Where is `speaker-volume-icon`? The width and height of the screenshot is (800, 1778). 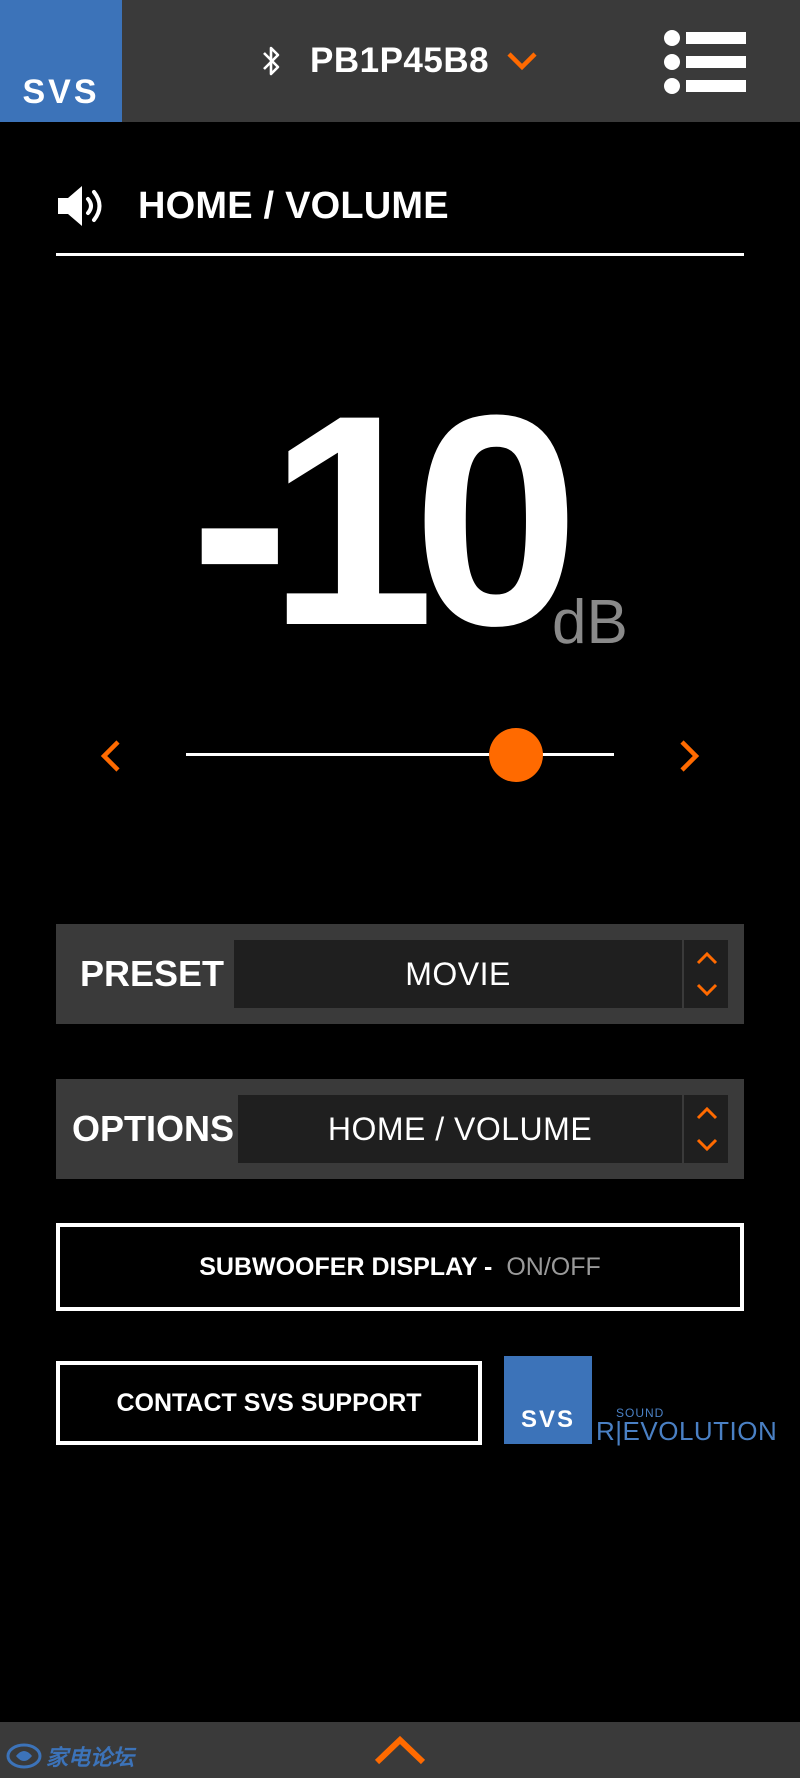
speaker-volume-icon is located at coordinates (80, 206).